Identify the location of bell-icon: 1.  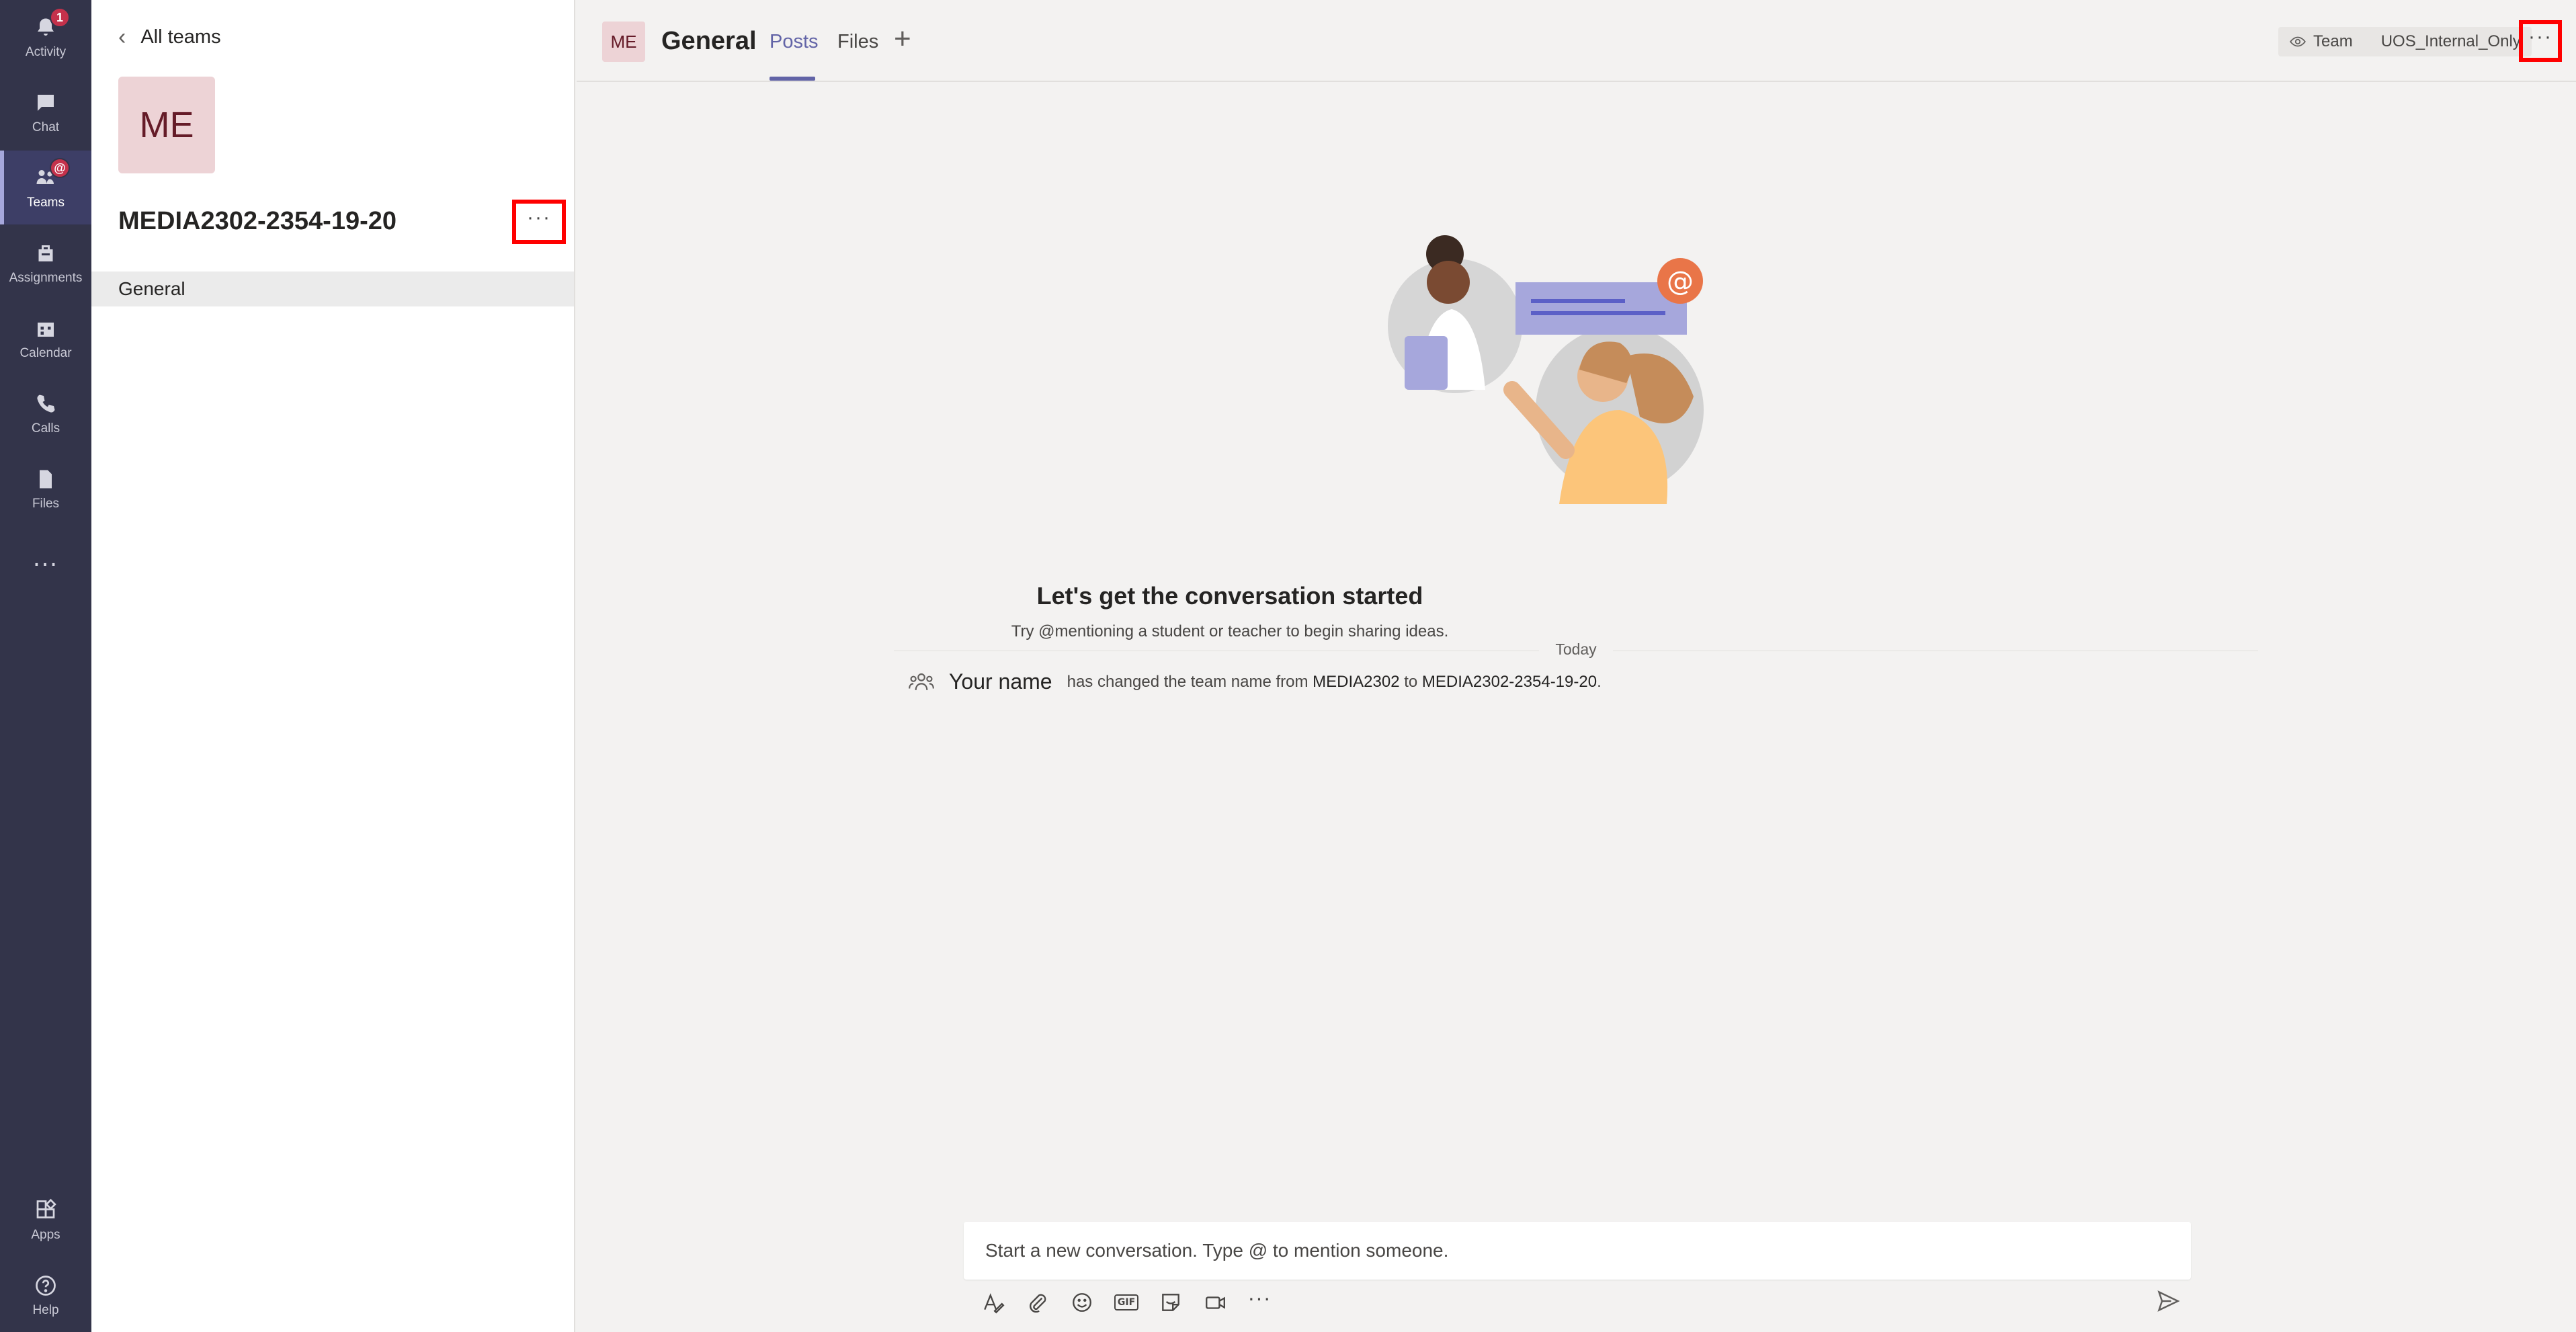
(51, 24).